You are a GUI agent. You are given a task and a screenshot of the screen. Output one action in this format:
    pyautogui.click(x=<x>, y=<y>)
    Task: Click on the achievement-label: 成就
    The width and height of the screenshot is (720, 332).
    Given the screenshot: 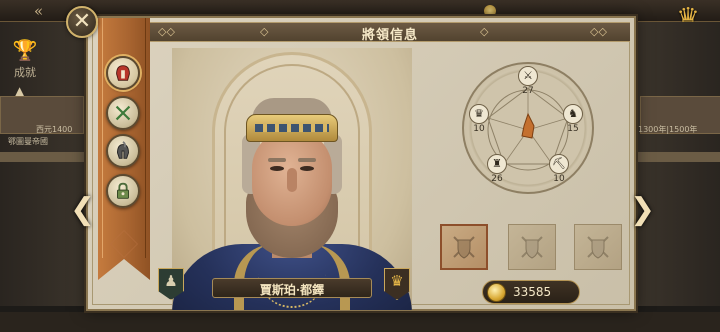 What is the action you would take?
    pyautogui.click(x=25, y=72)
    